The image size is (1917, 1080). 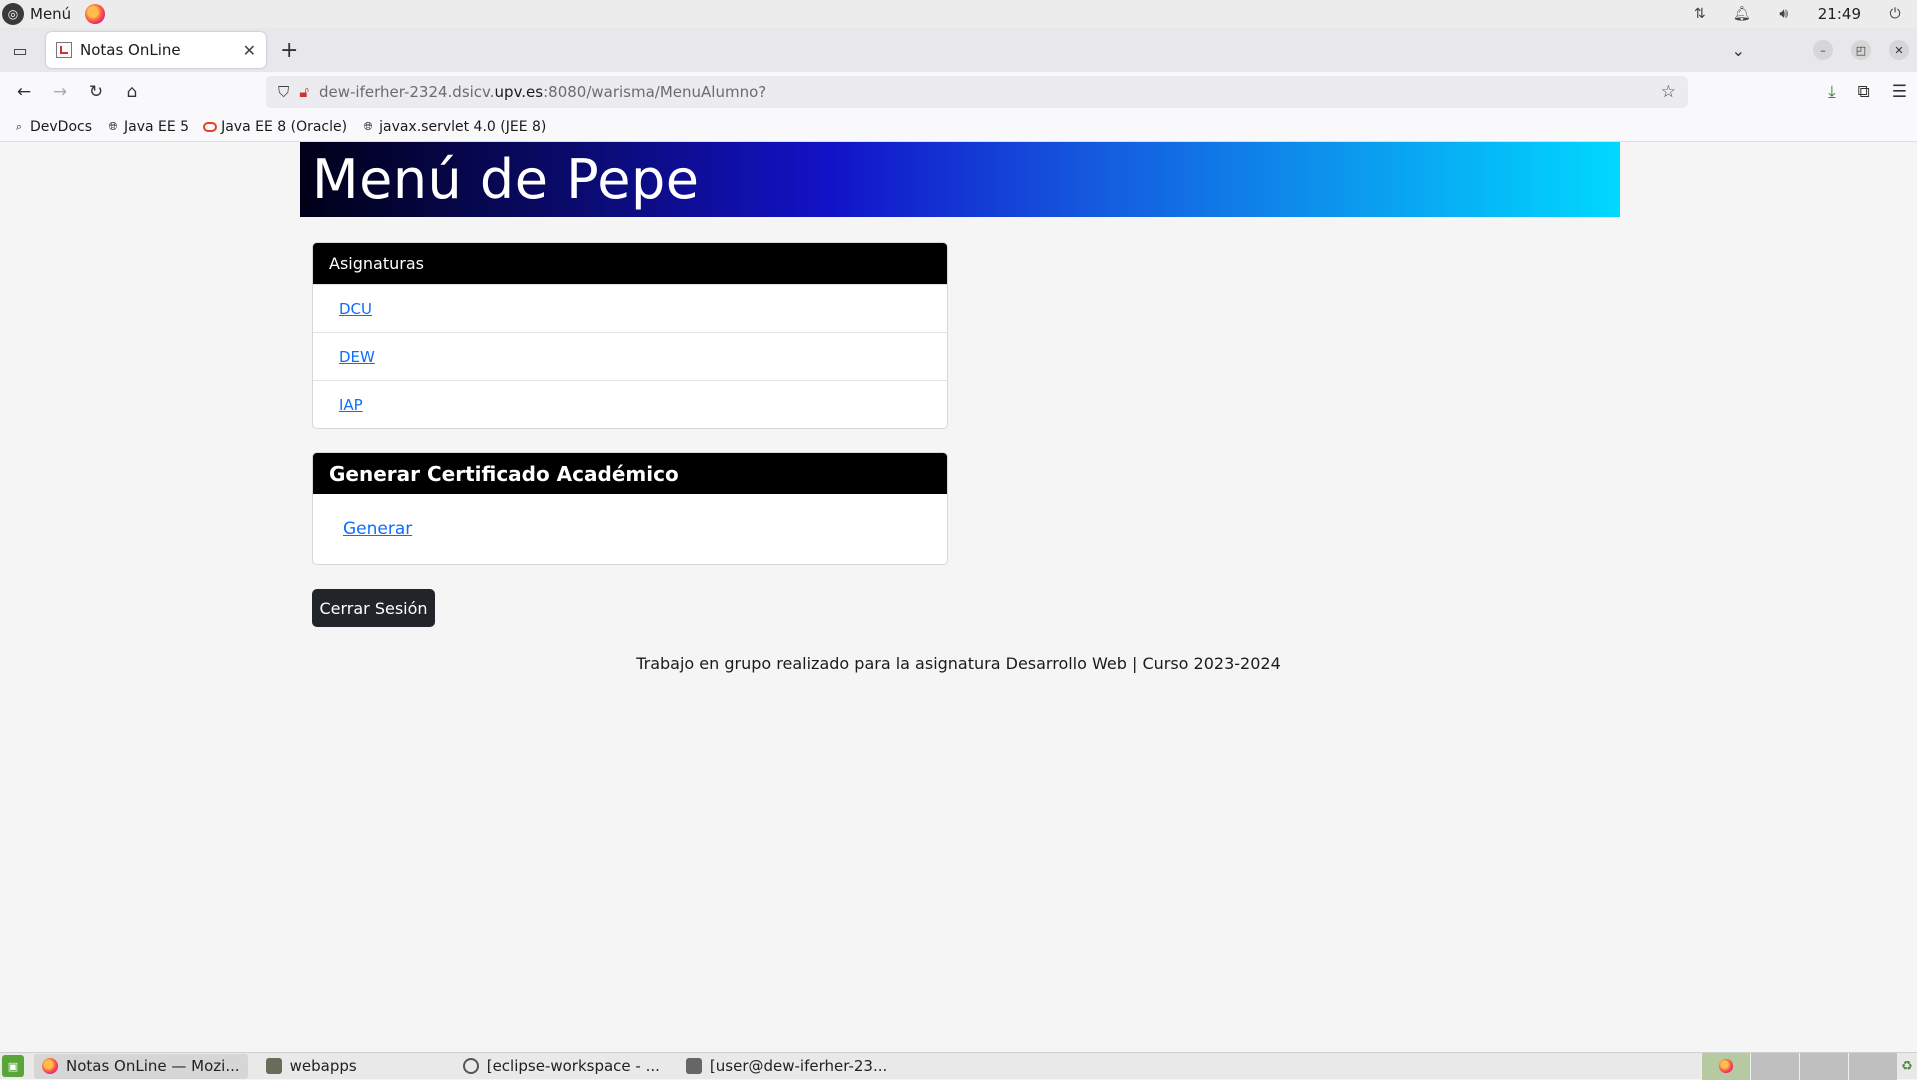 I want to click on oracle-icon, so click(x=210, y=126).